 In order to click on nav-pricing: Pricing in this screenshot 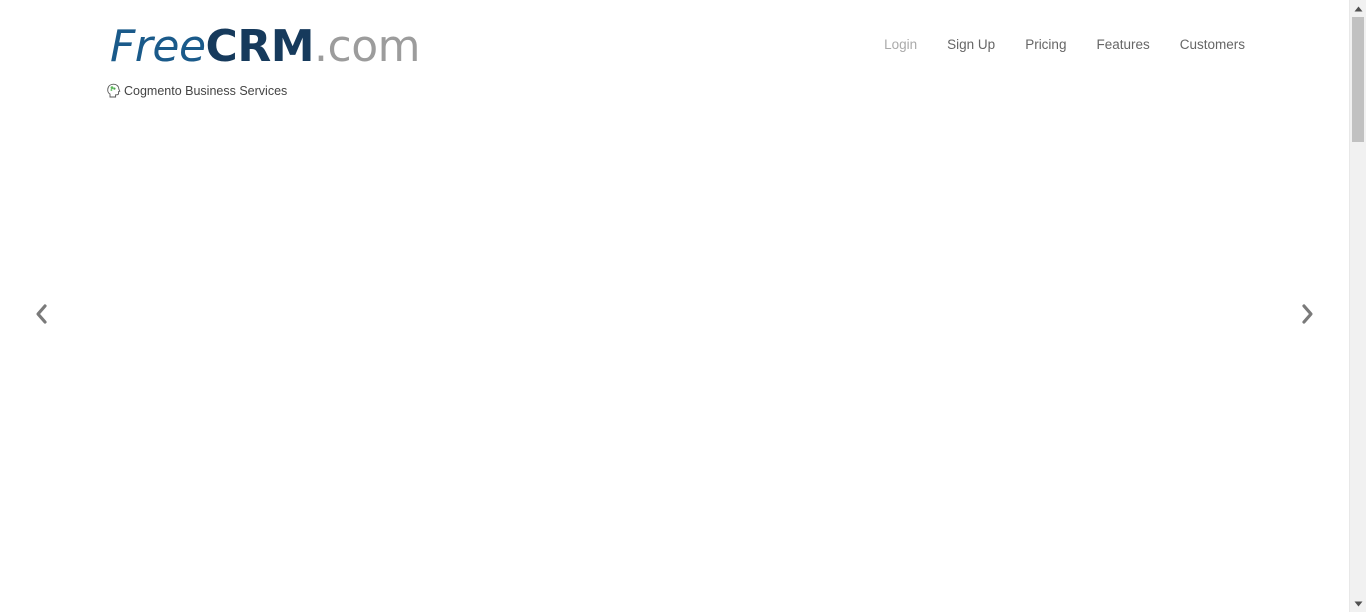, I will do `click(1045, 44)`.